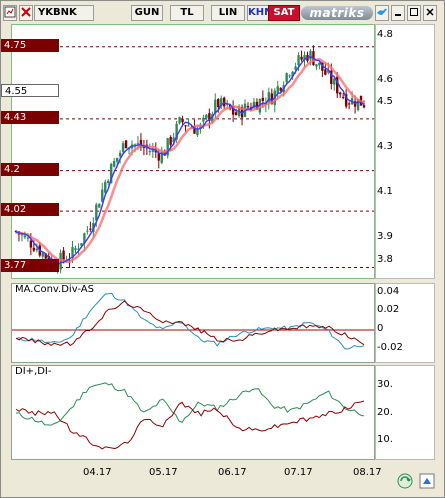 This screenshot has width=445, height=498. I want to click on macd-line, so click(190, 321).